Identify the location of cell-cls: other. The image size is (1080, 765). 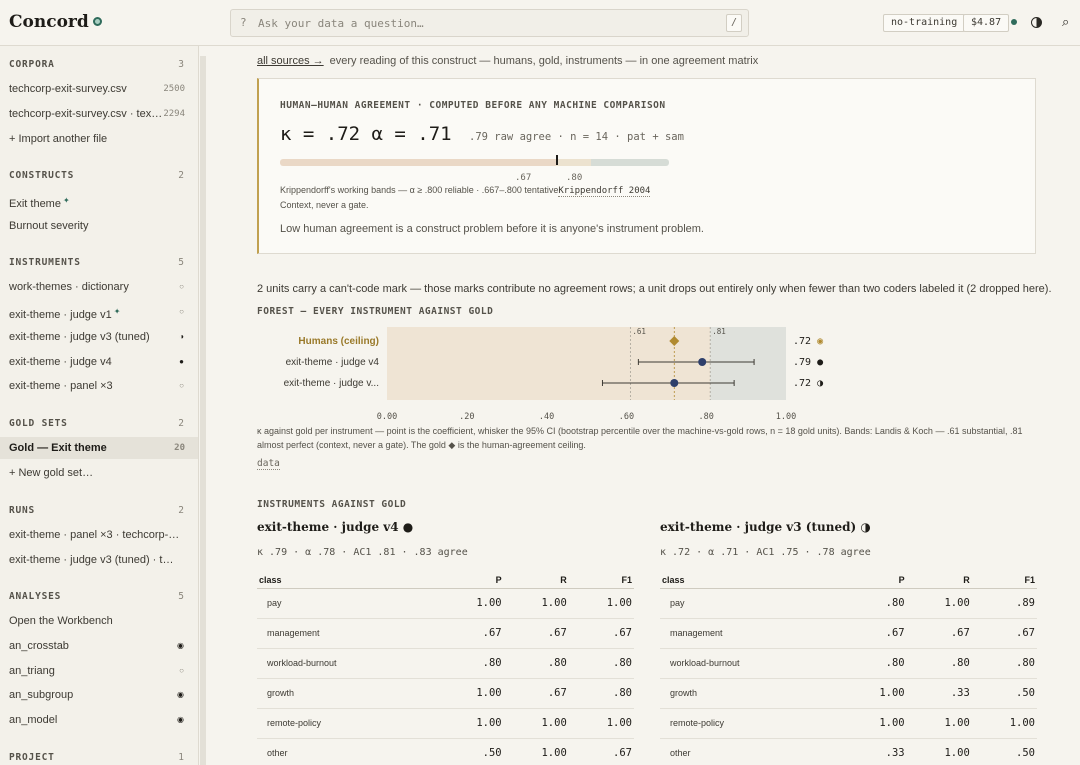
(751, 751).